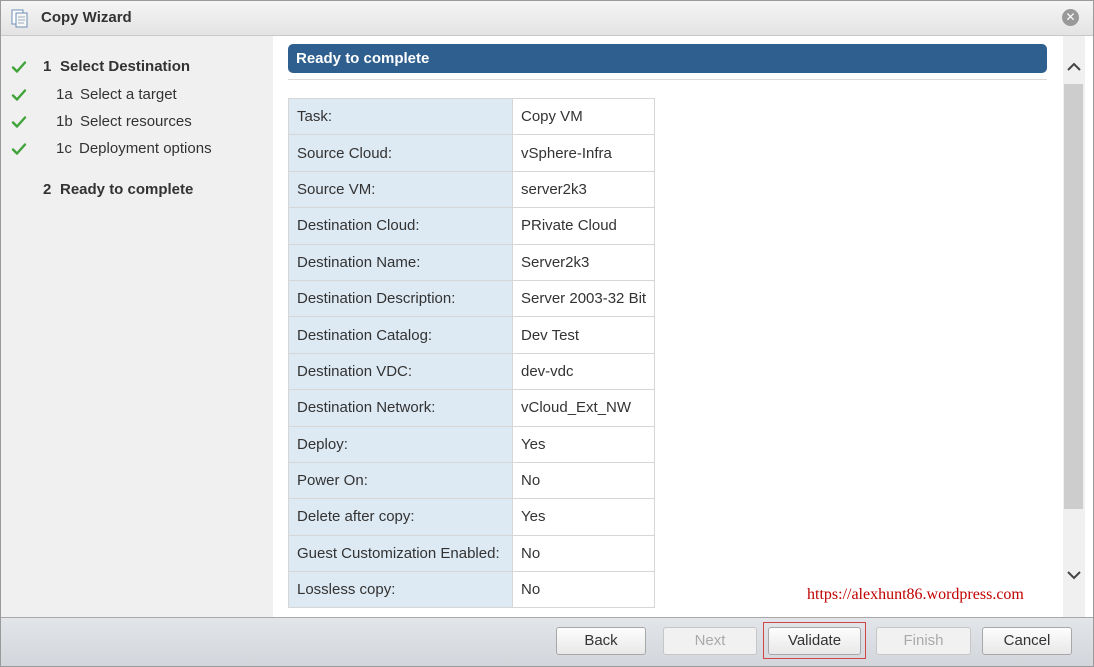  What do you see at coordinates (400, 262) in the screenshot?
I see `summary-key: Destination Name:` at bounding box center [400, 262].